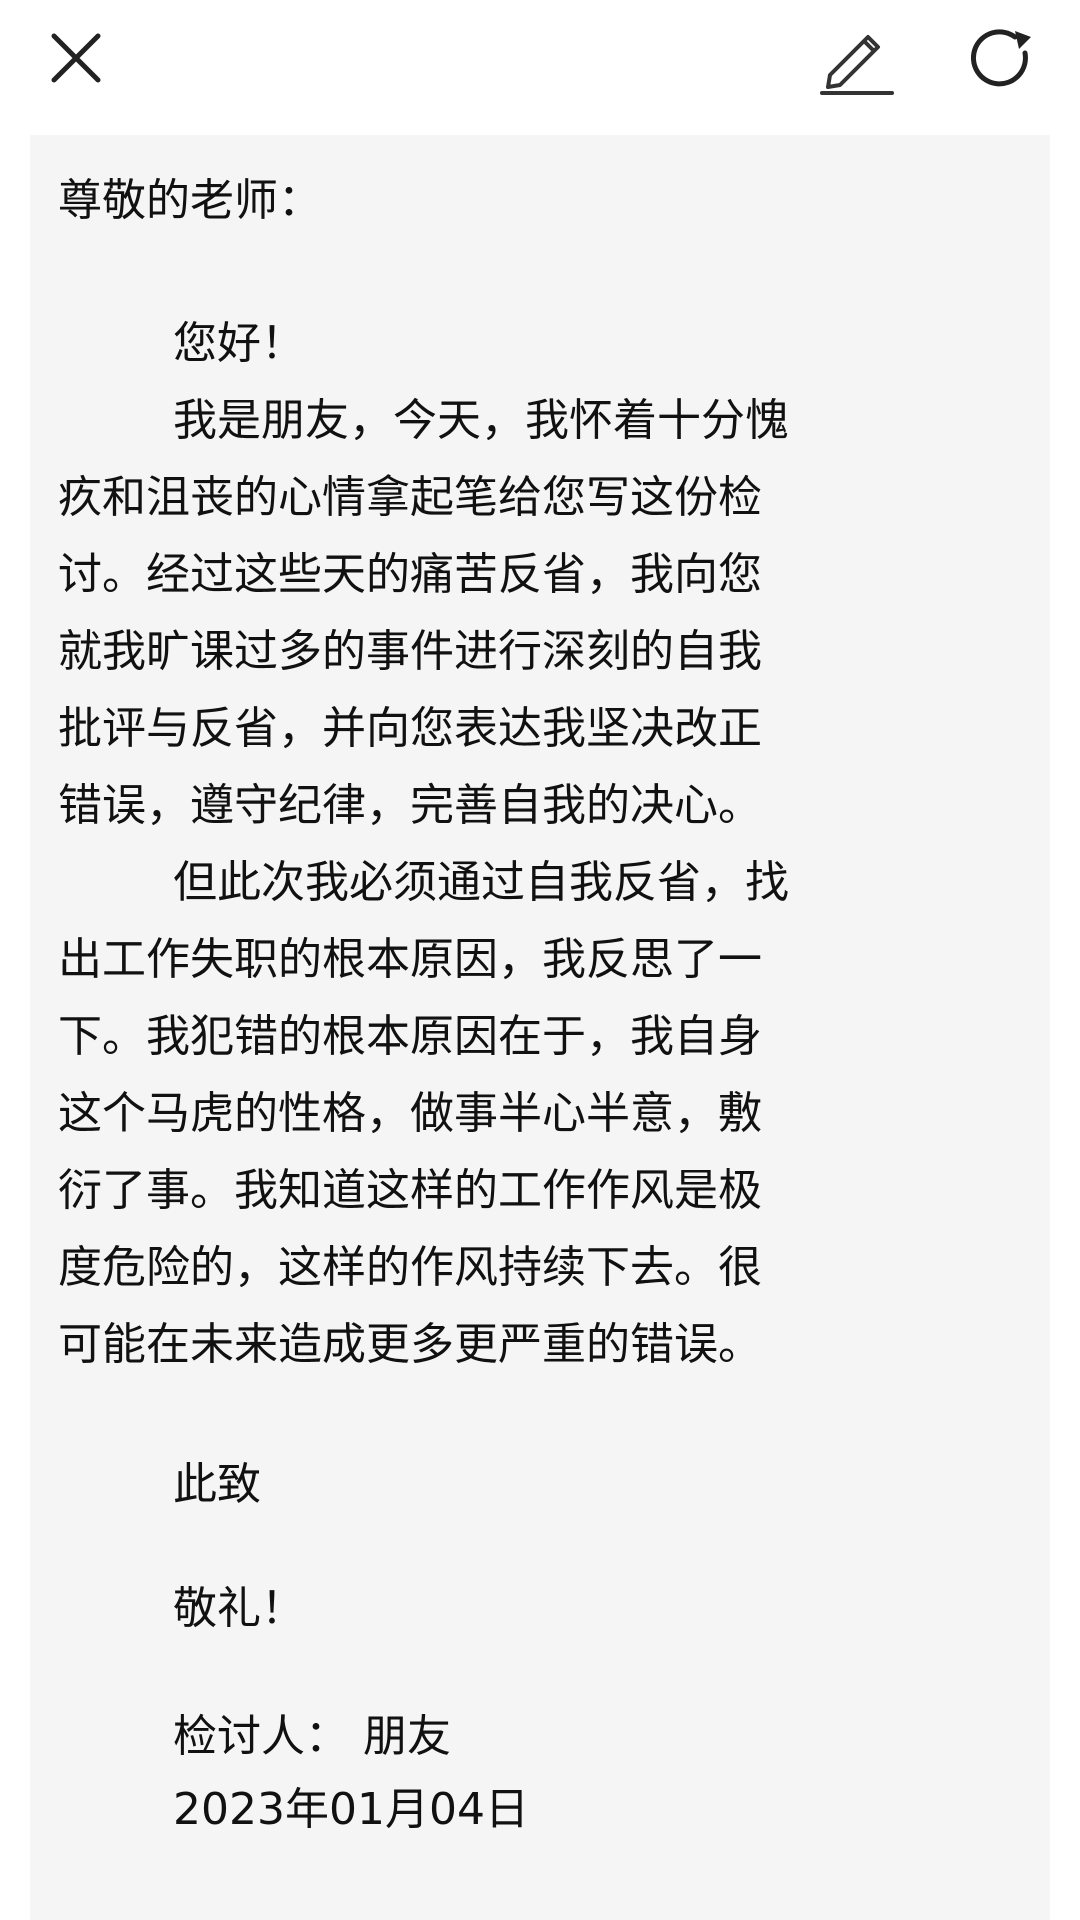  Describe the element at coordinates (239, 1608) in the screenshot. I see `regards-phrase: 敬礼！` at that location.